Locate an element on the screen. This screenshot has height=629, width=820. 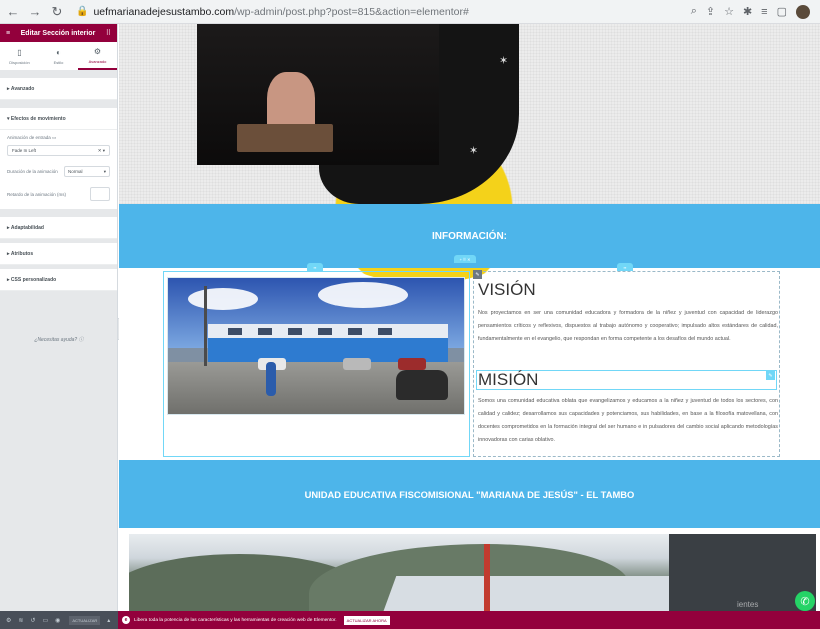
hamburger-icon: ≡ is located at coordinates (8, 33).